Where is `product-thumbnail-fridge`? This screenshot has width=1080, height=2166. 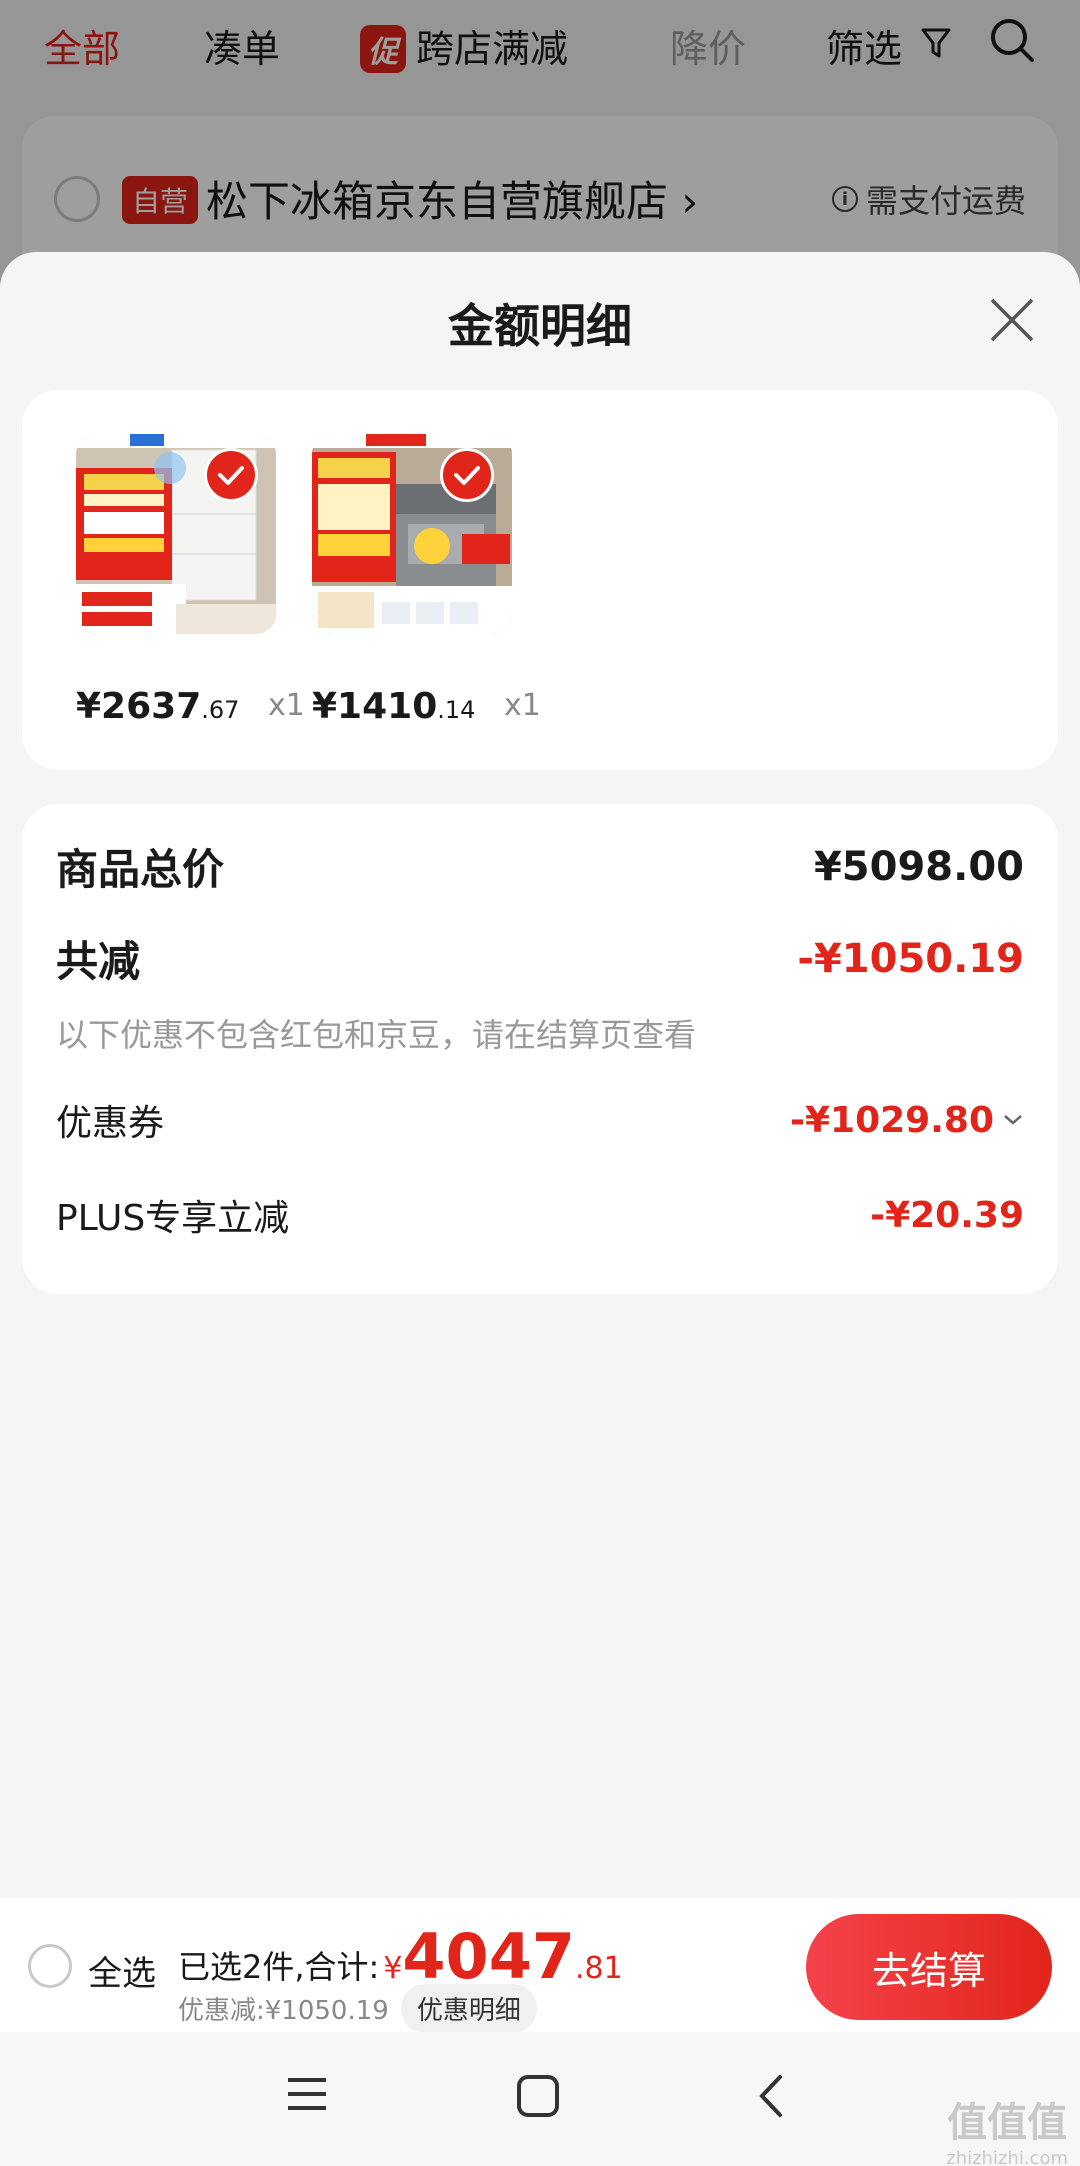 product-thumbnail-fridge is located at coordinates (176, 534).